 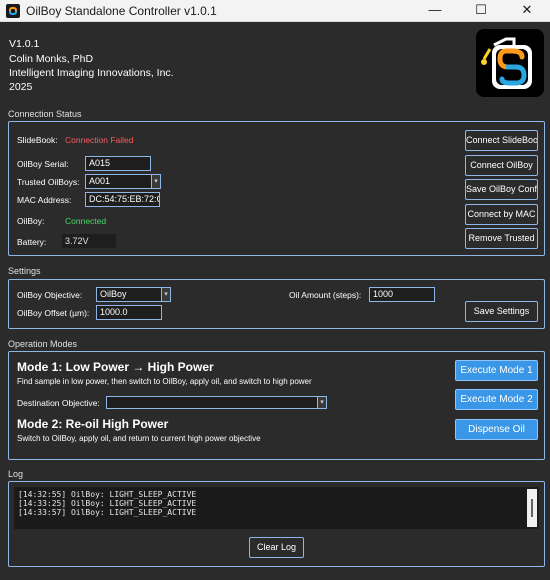 I want to click on log-line: [14:33:57] OilBoy: LIGHT_SLEEP_ACTIVE, so click(x=107, y=512).